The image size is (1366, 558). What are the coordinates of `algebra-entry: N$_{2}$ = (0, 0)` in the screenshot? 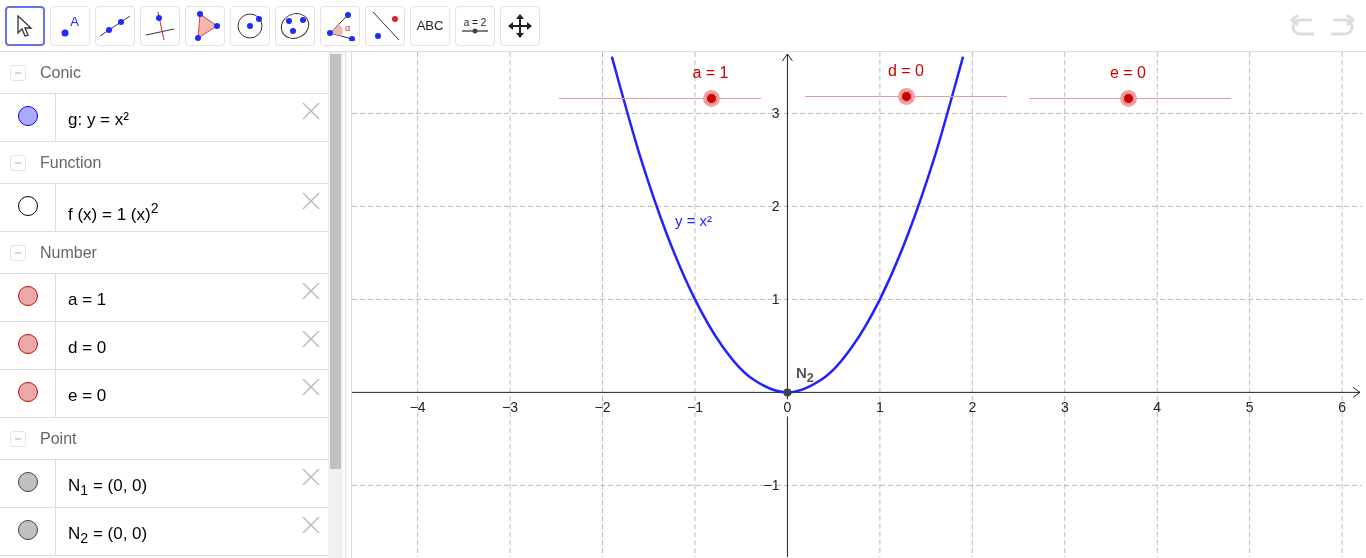 It's located at (178, 531).